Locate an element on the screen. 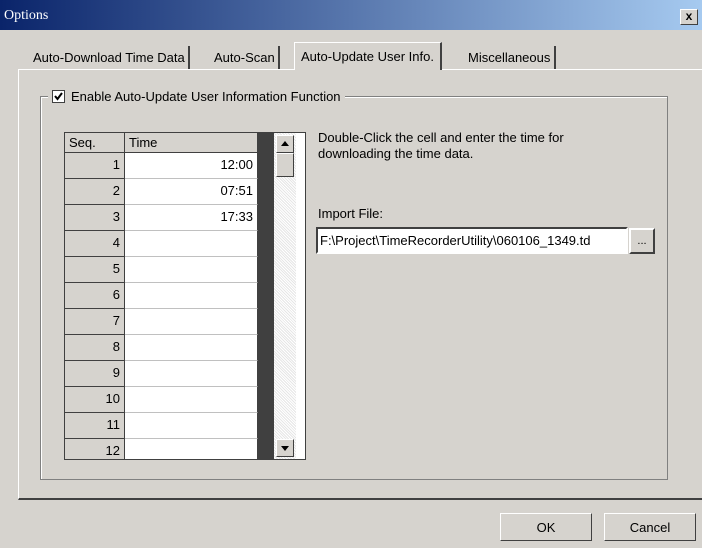 The height and width of the screenshot is (548, 702). arrow-up-icon is located at coordinates (285, 143).